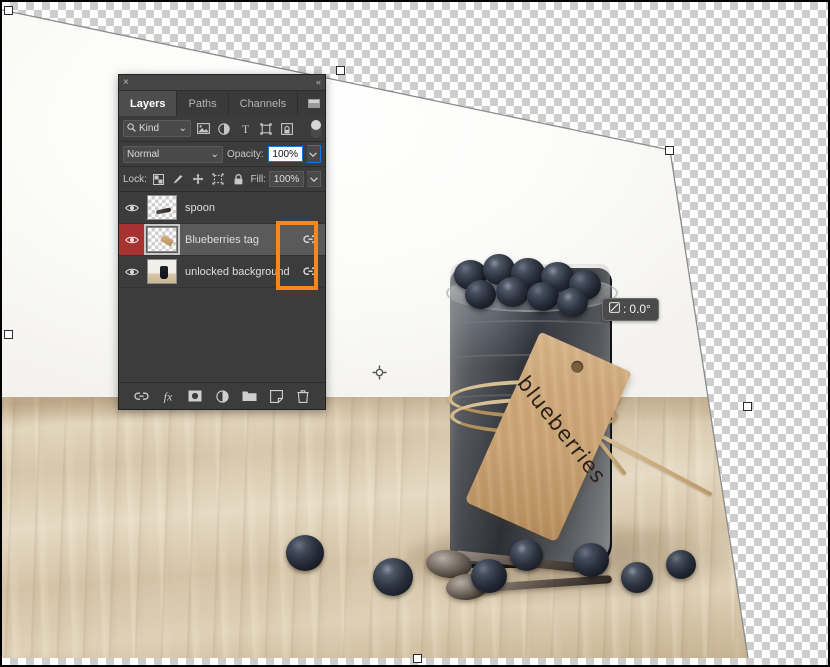  I want to click on handle-top-right, so click(669, 150).